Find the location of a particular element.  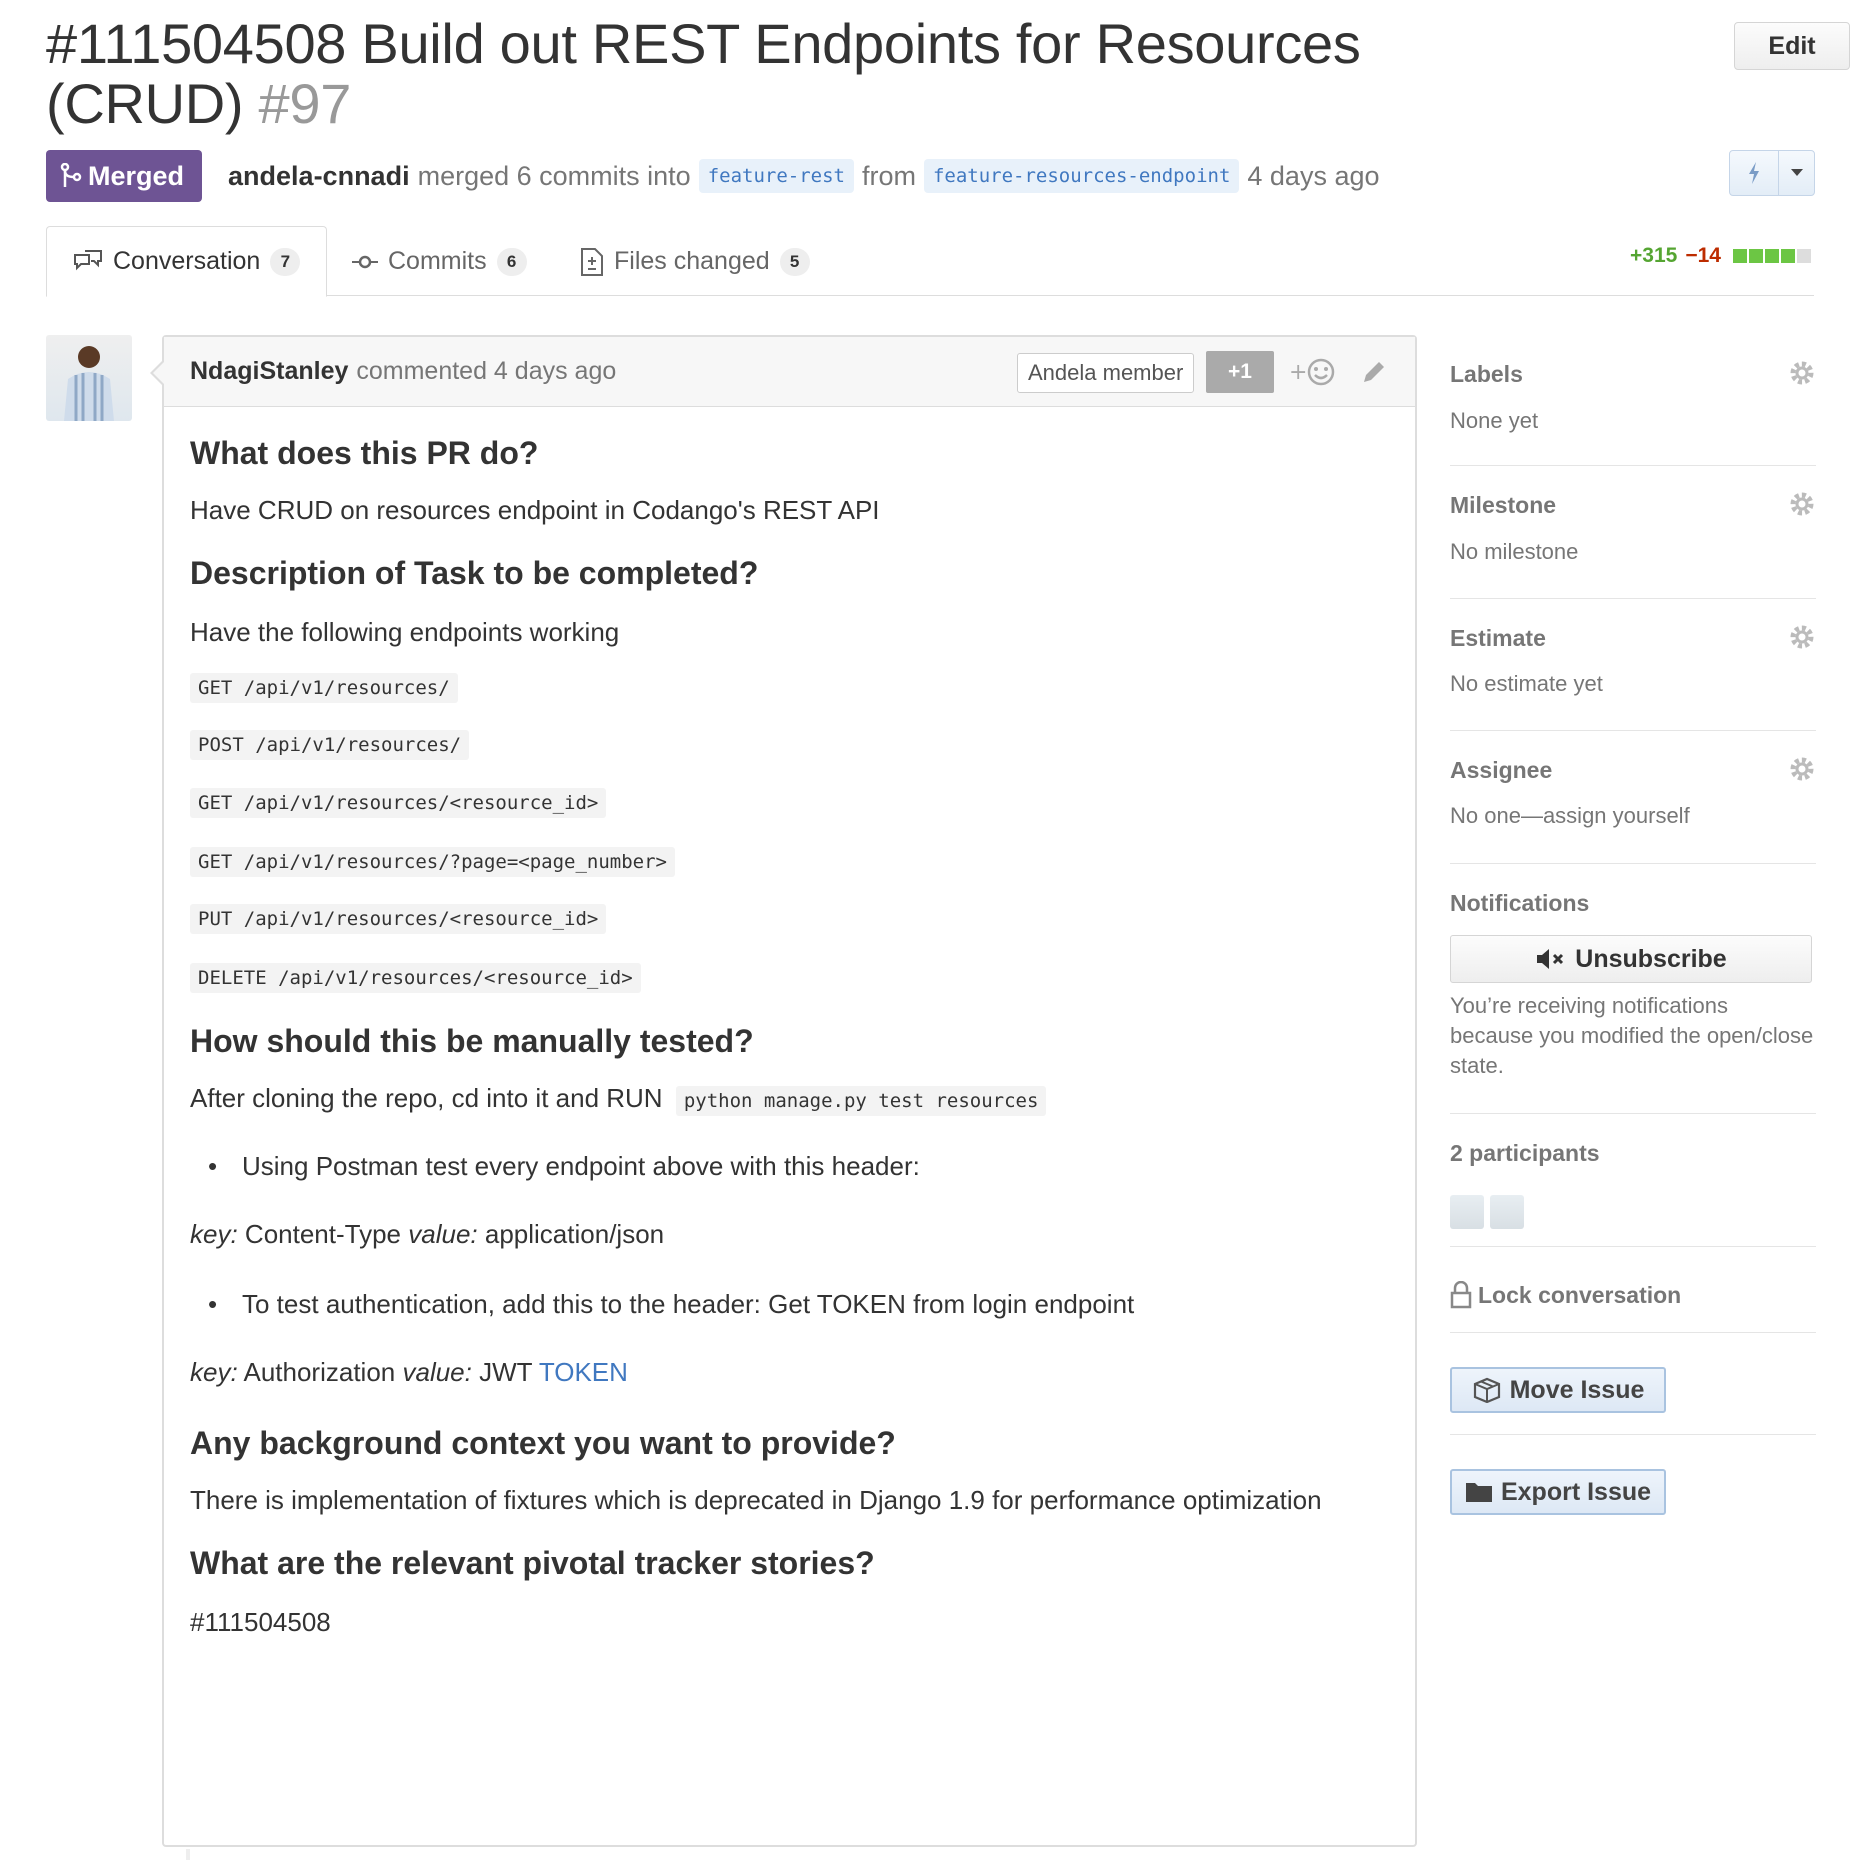

pencil-icon is located at coordinates (1374, 372).